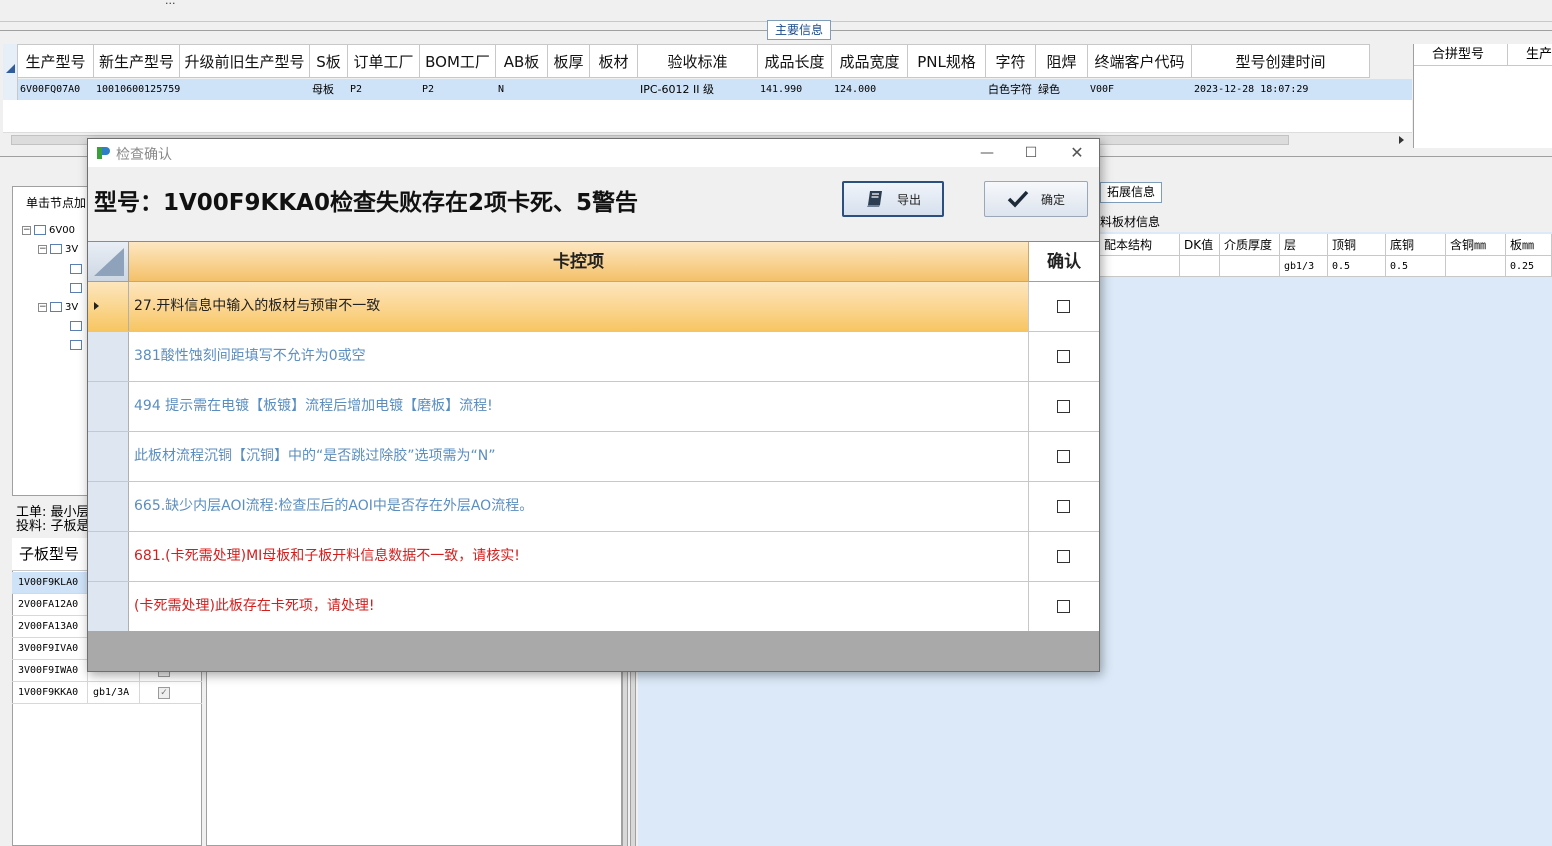 Image resolution: width=1552 pixels, height=846 pixels. Describe the element at coordinates (144, 155) in the screenshot. I see `dialog-title: 检查确认` at that location.